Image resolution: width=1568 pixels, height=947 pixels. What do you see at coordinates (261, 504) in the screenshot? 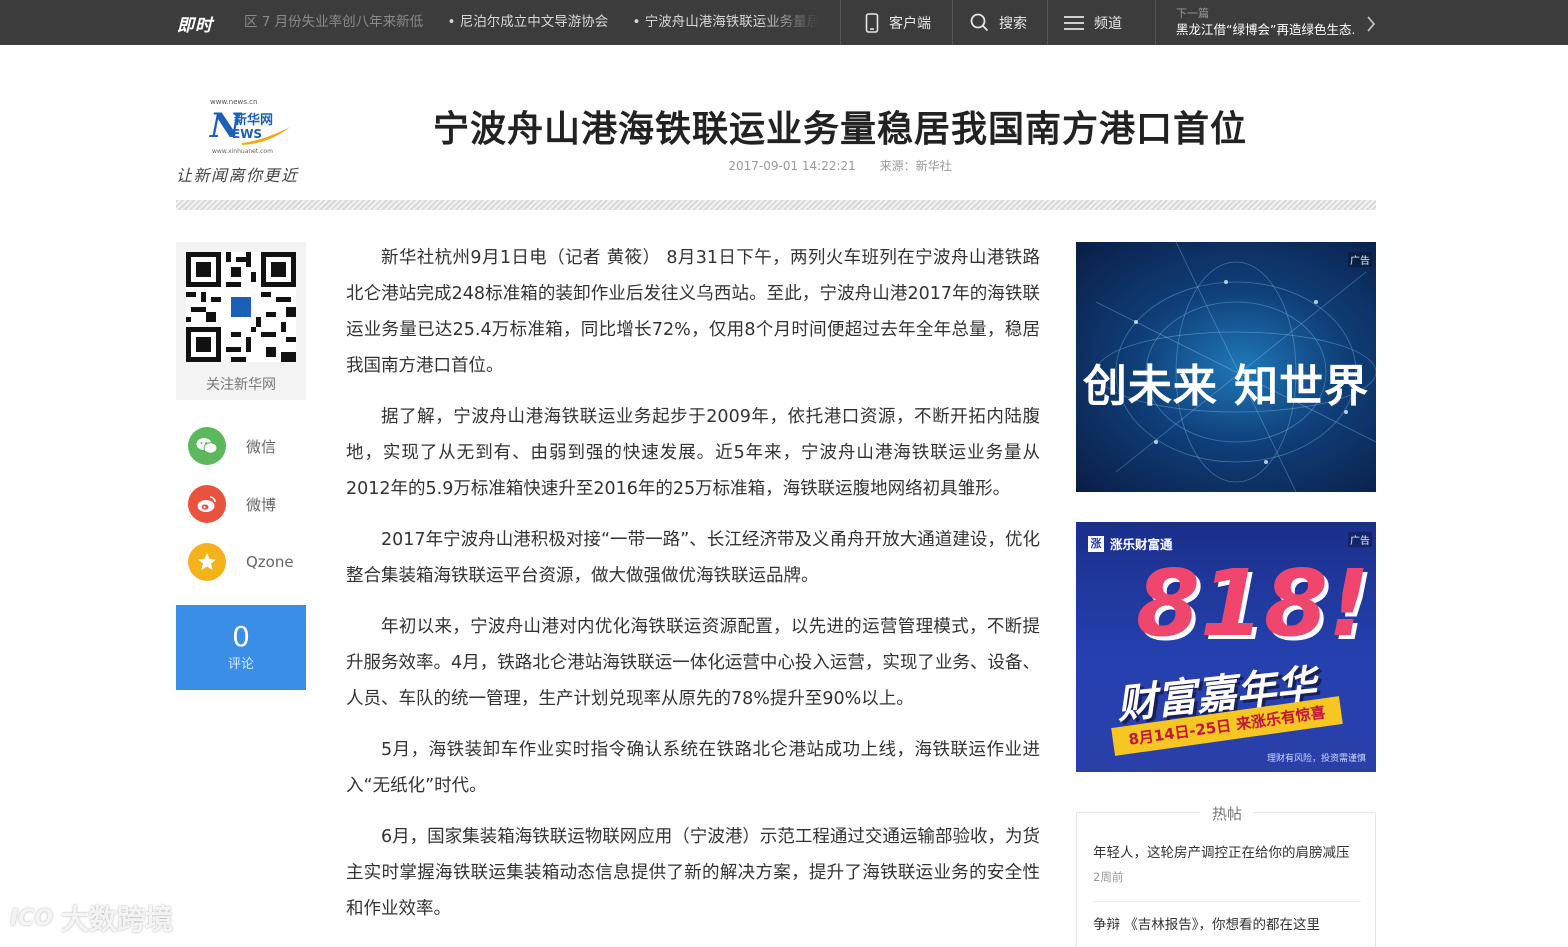
I see `share-weibo-label: 微博` at bounding box center [261, 504].